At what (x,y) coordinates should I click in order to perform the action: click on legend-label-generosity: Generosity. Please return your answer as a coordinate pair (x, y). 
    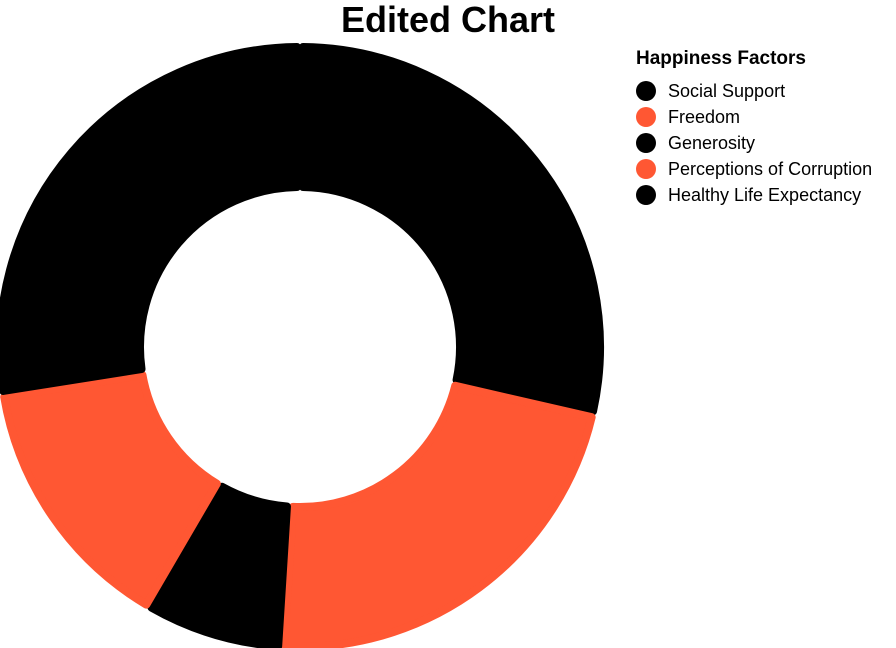
    Looking at the image, I should click on (712, 142).